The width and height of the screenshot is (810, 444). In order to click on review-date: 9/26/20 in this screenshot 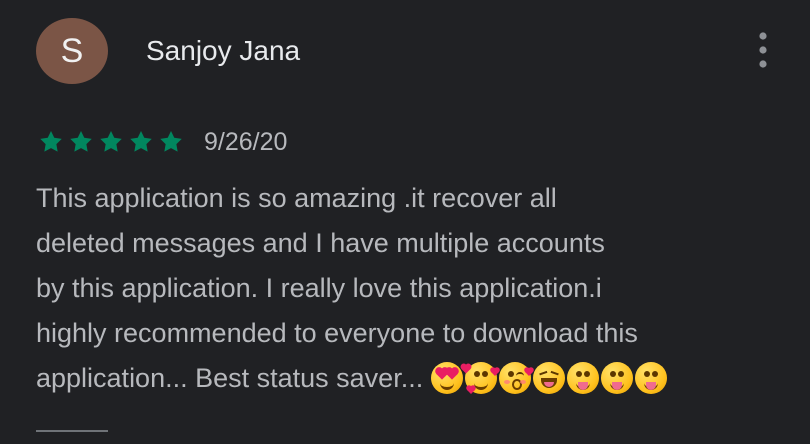, I will do `click(246, 142)`.